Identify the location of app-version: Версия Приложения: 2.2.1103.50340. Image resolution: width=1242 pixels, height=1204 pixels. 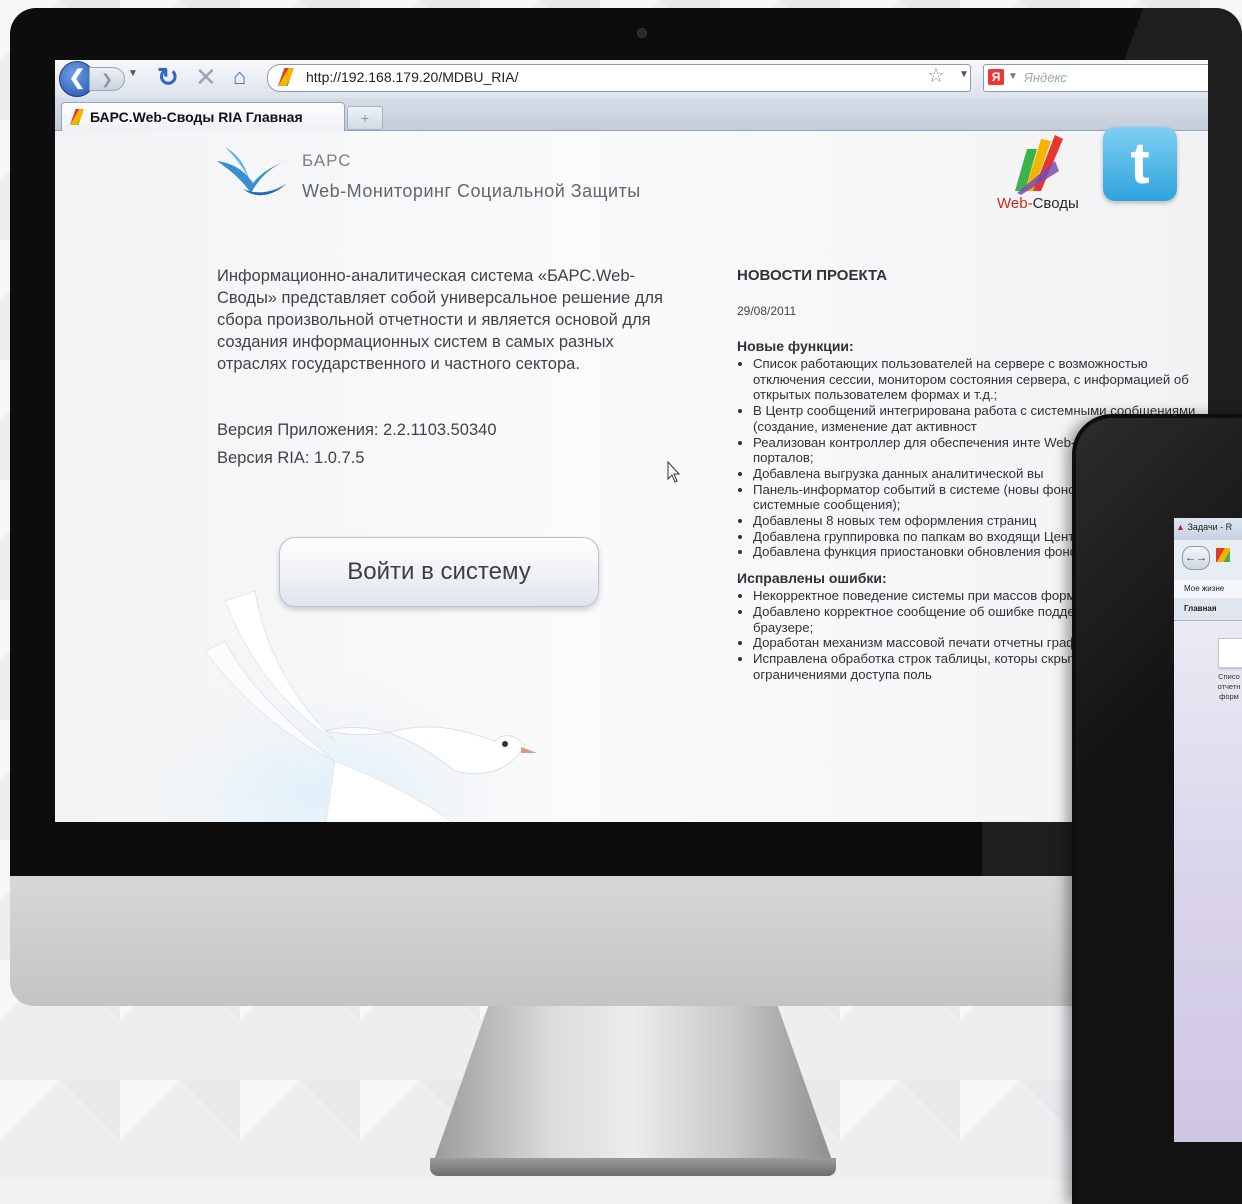
(357, 430).